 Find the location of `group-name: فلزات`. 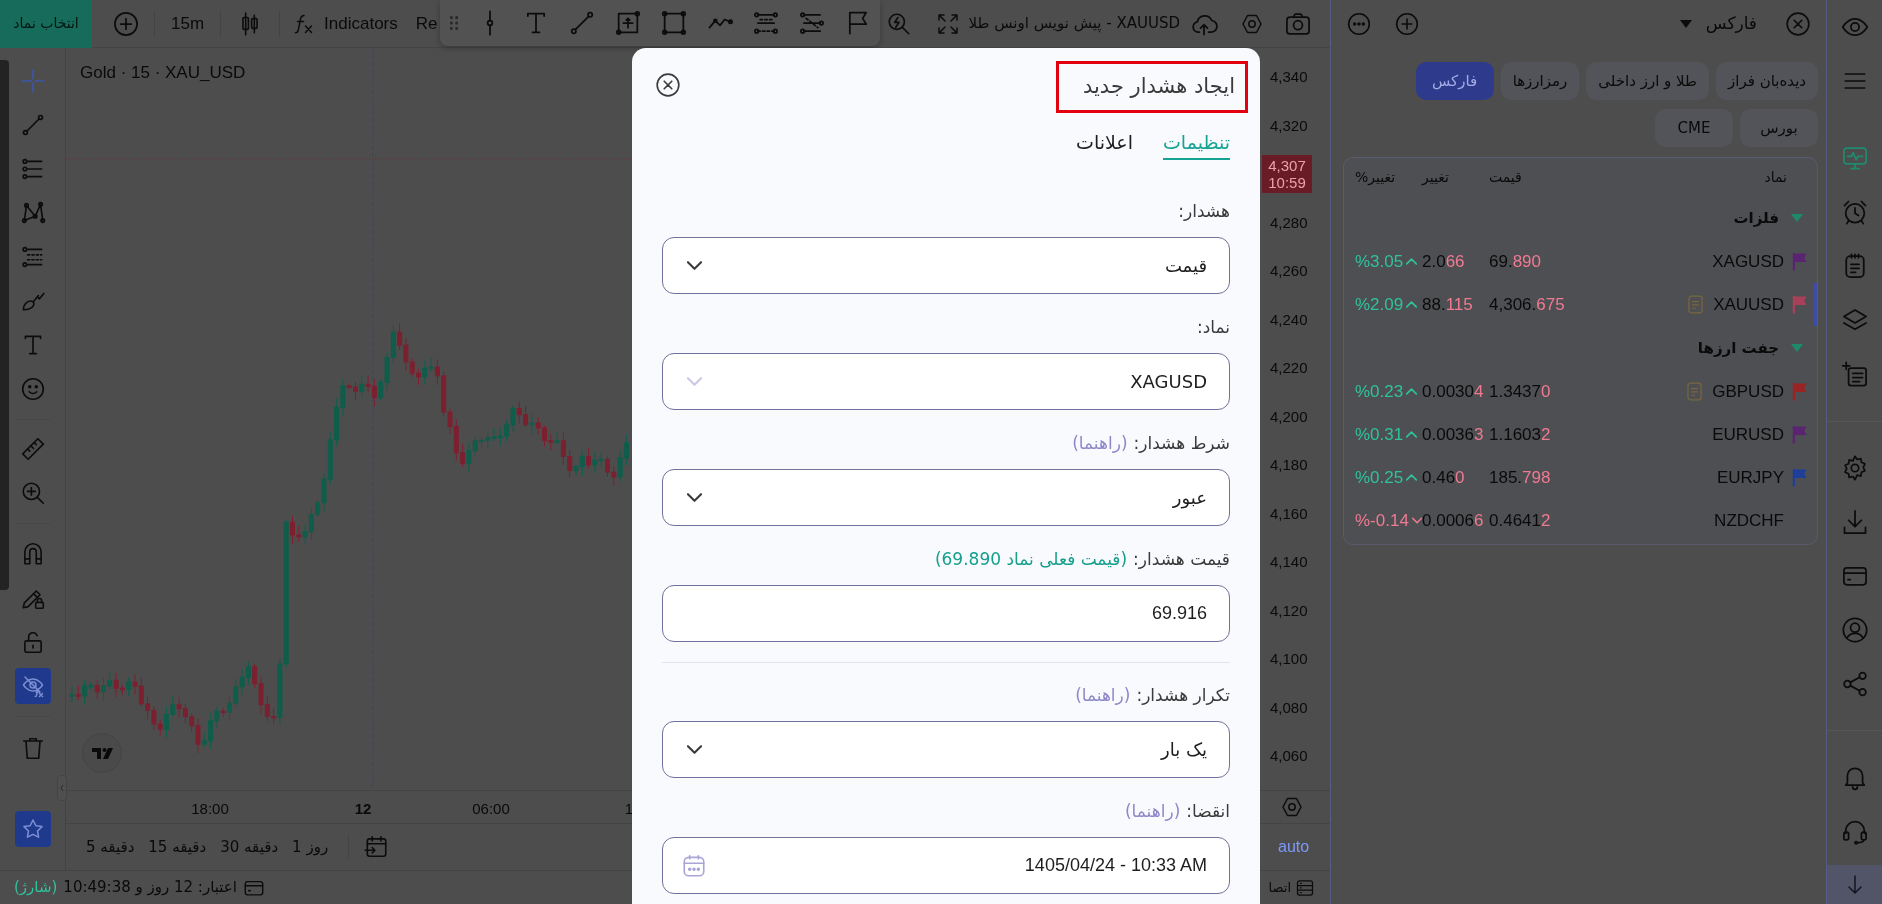

group-name: فلزات is located at coordinates (1756, 218).